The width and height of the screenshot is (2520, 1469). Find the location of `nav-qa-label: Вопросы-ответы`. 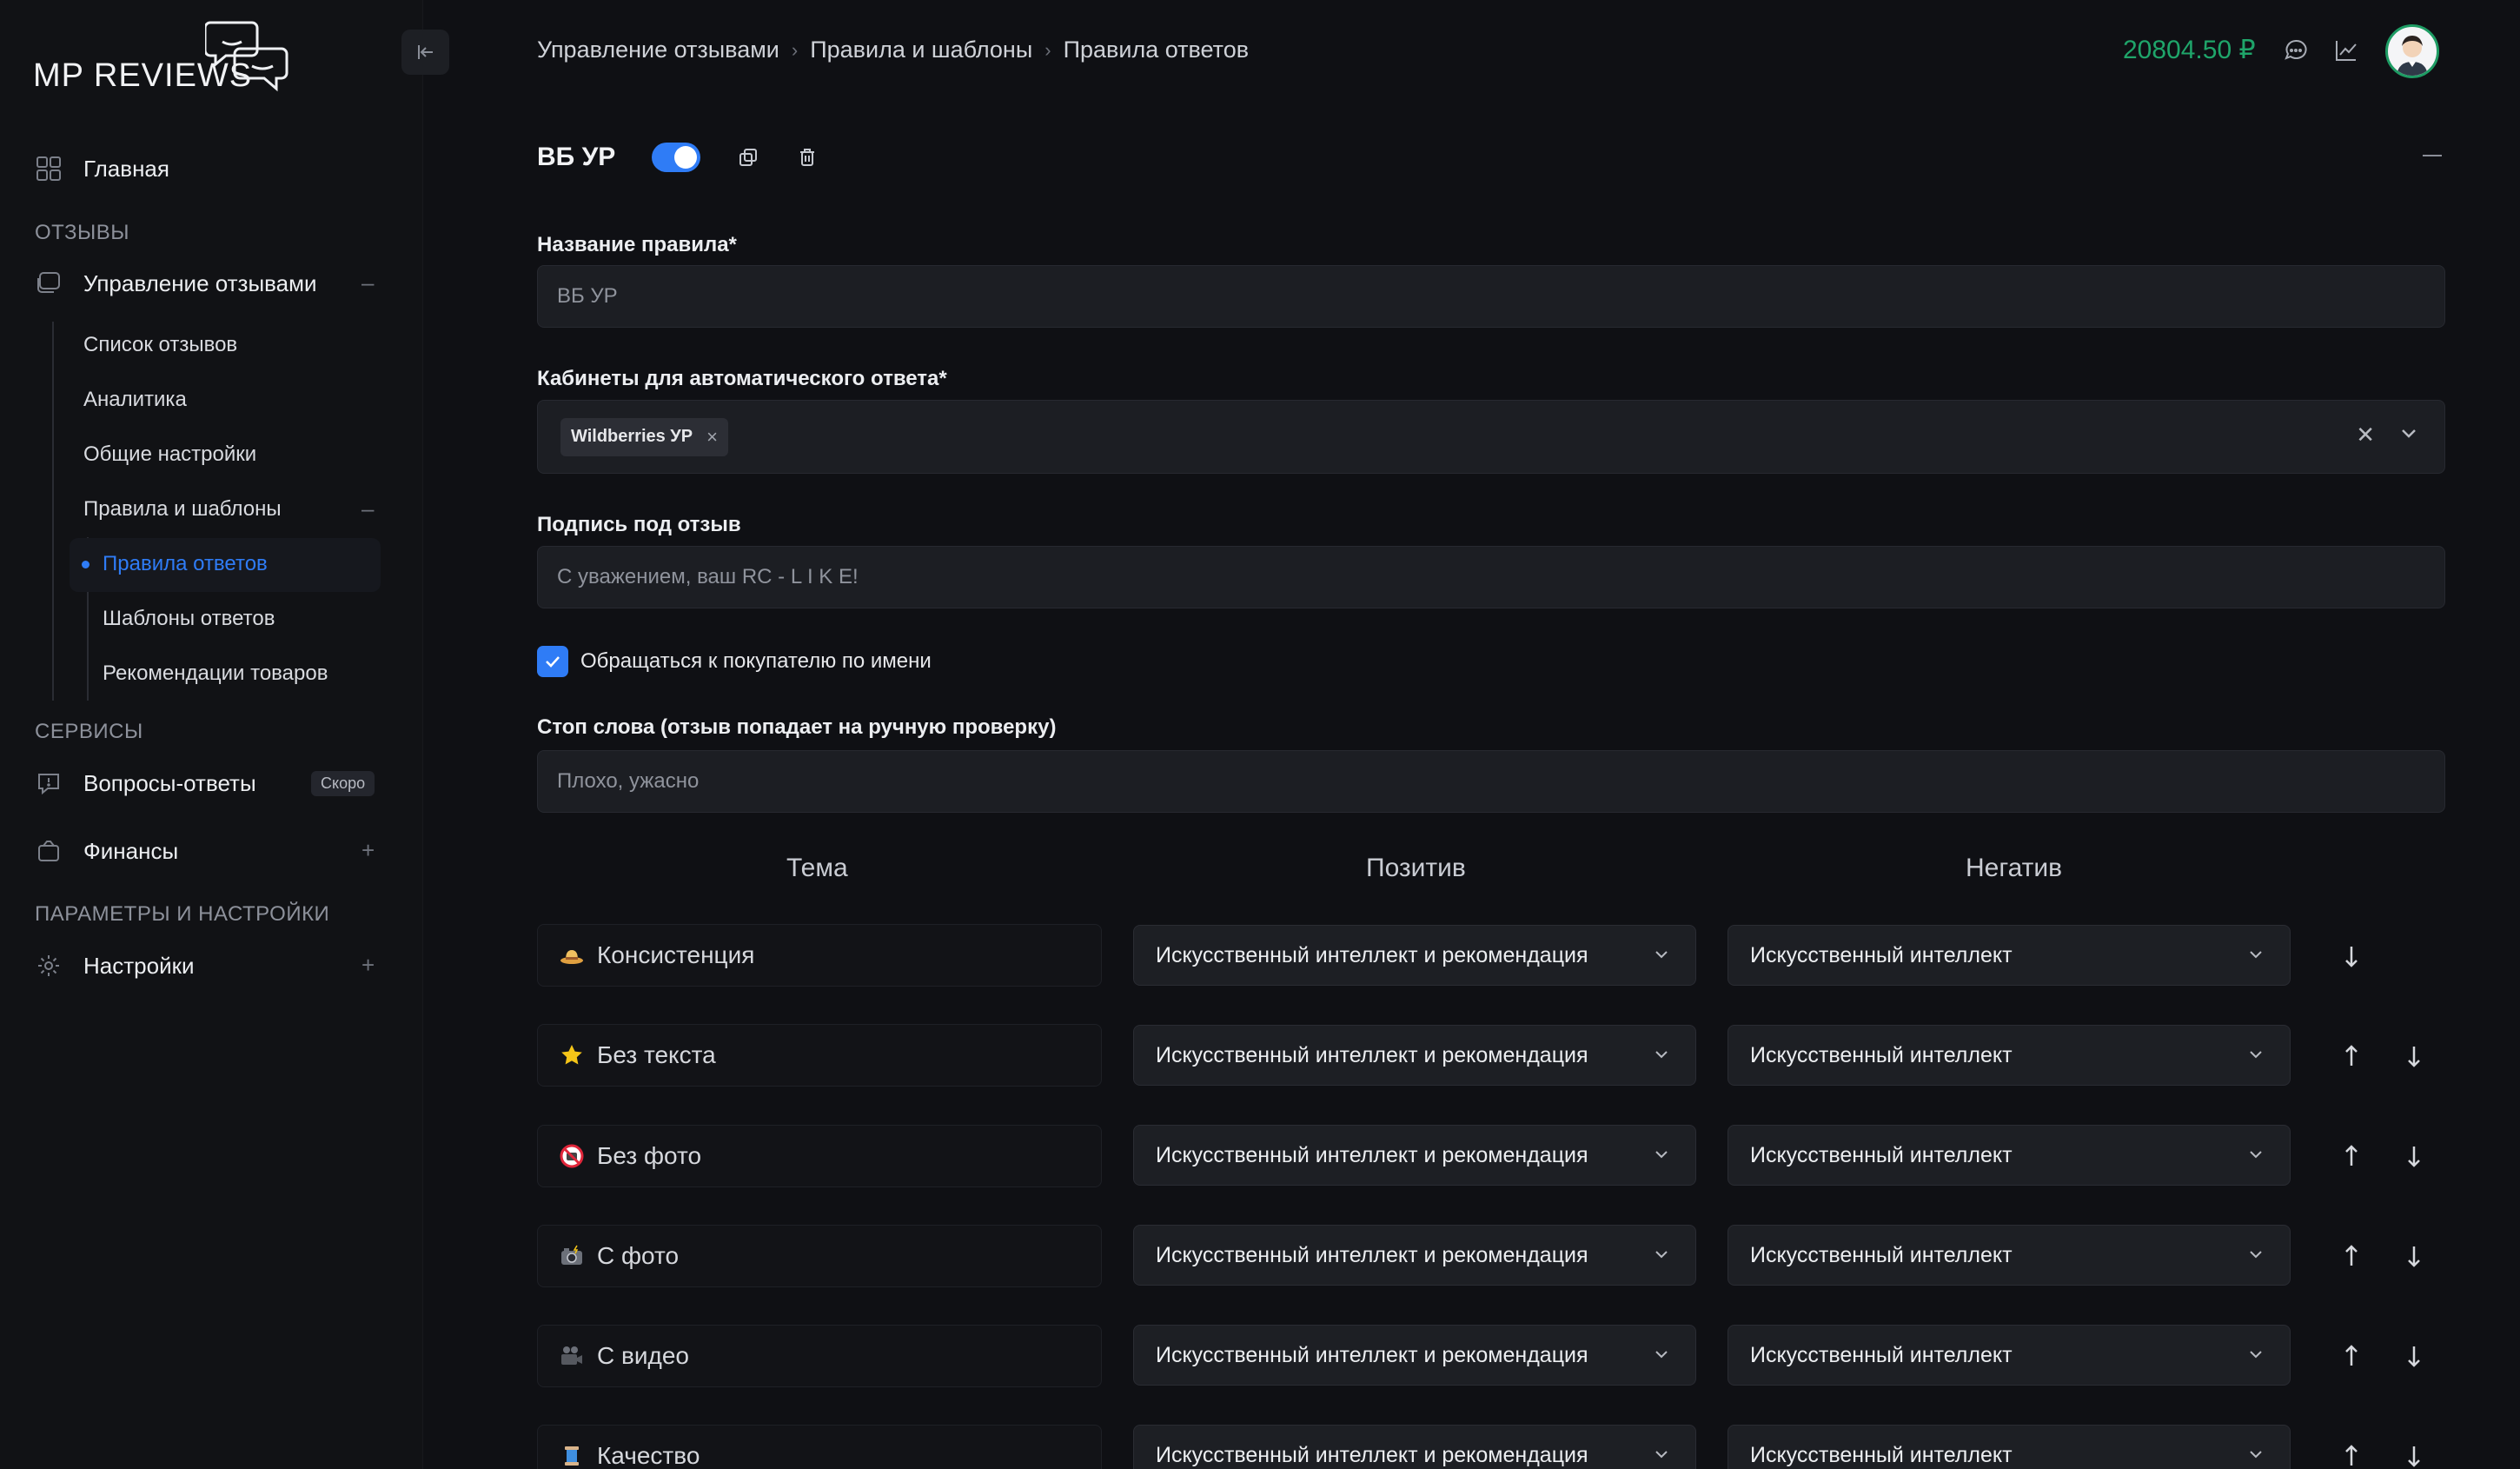

nav-qa-label: Вопросы-ответы is located at coordinates (169, 783).